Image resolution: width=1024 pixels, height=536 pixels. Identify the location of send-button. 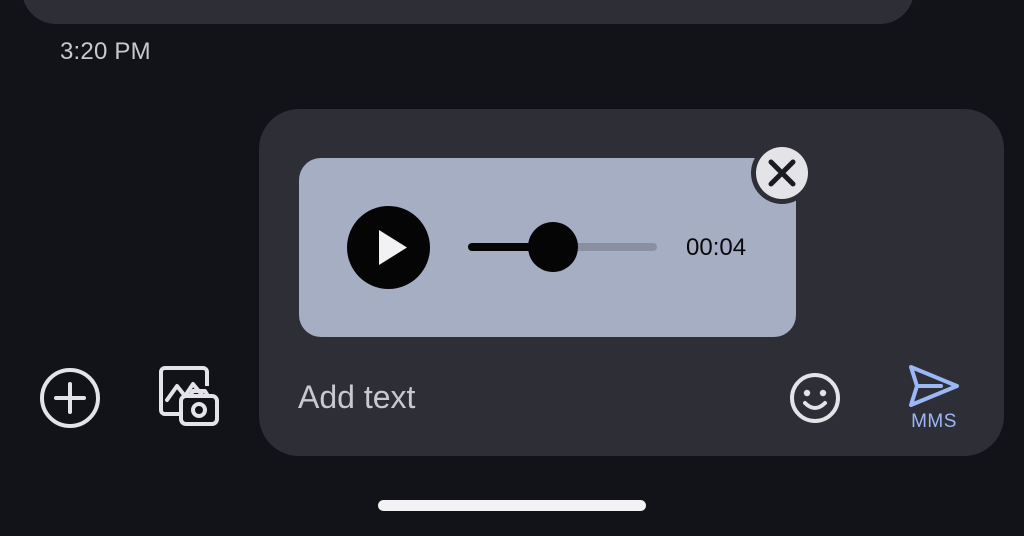
(934, 386).